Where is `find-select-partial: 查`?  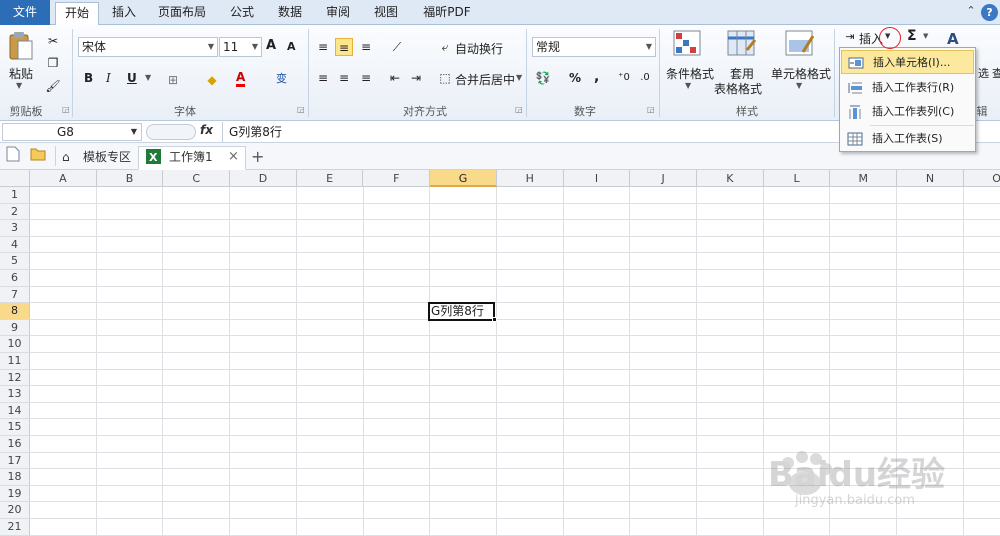
find-select-partial: 查 is located at coordinates (996, 73).